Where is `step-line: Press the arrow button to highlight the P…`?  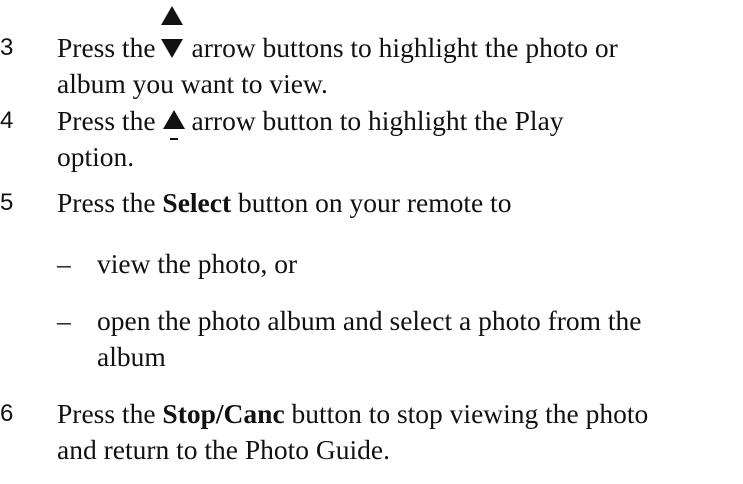
step-line: Press the arrow button to highlight the P… is located at coordinates (400, 121).